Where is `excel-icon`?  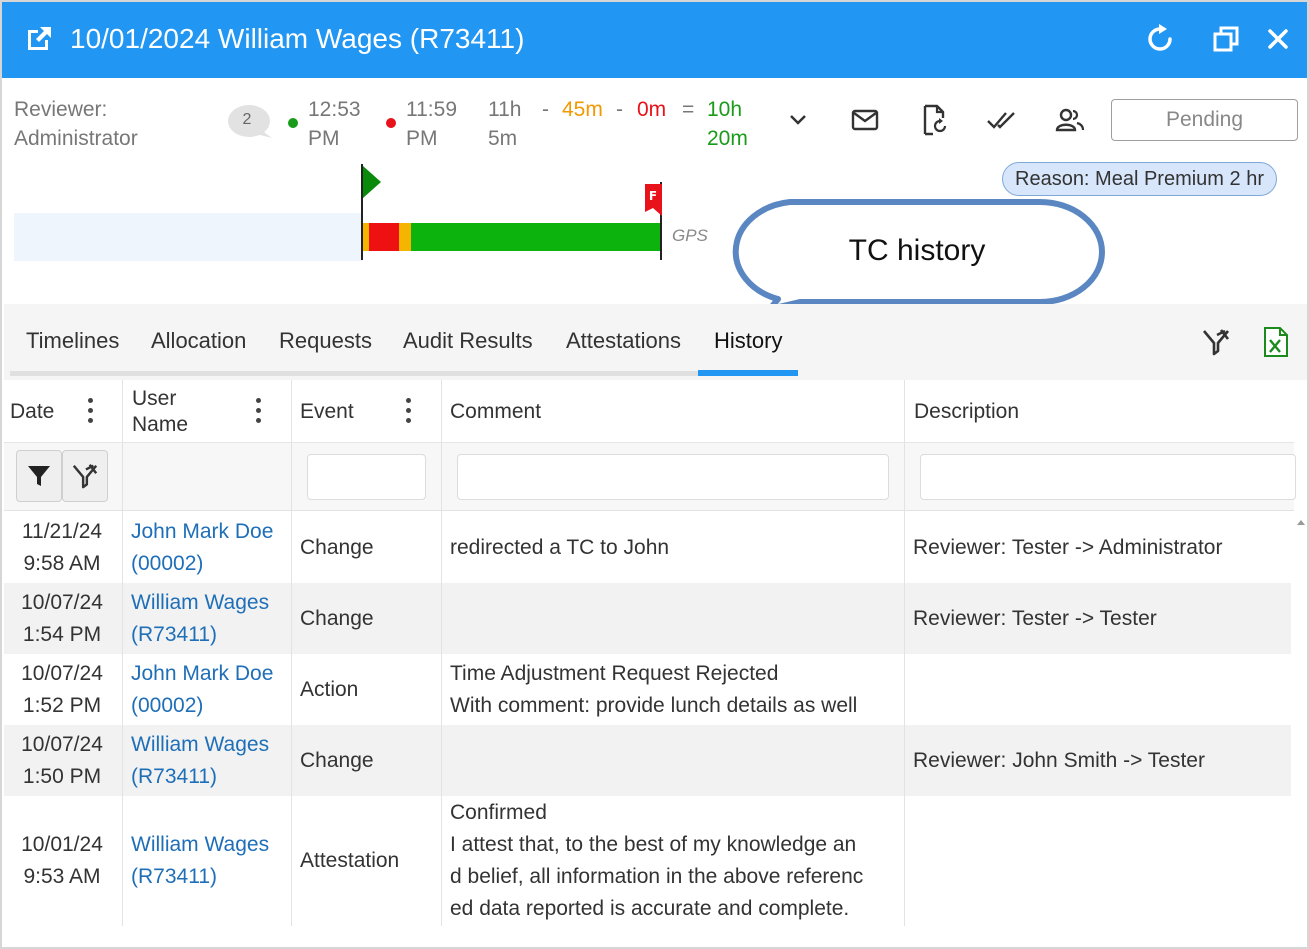
excel-icon is located at coordinates (1276, 342).